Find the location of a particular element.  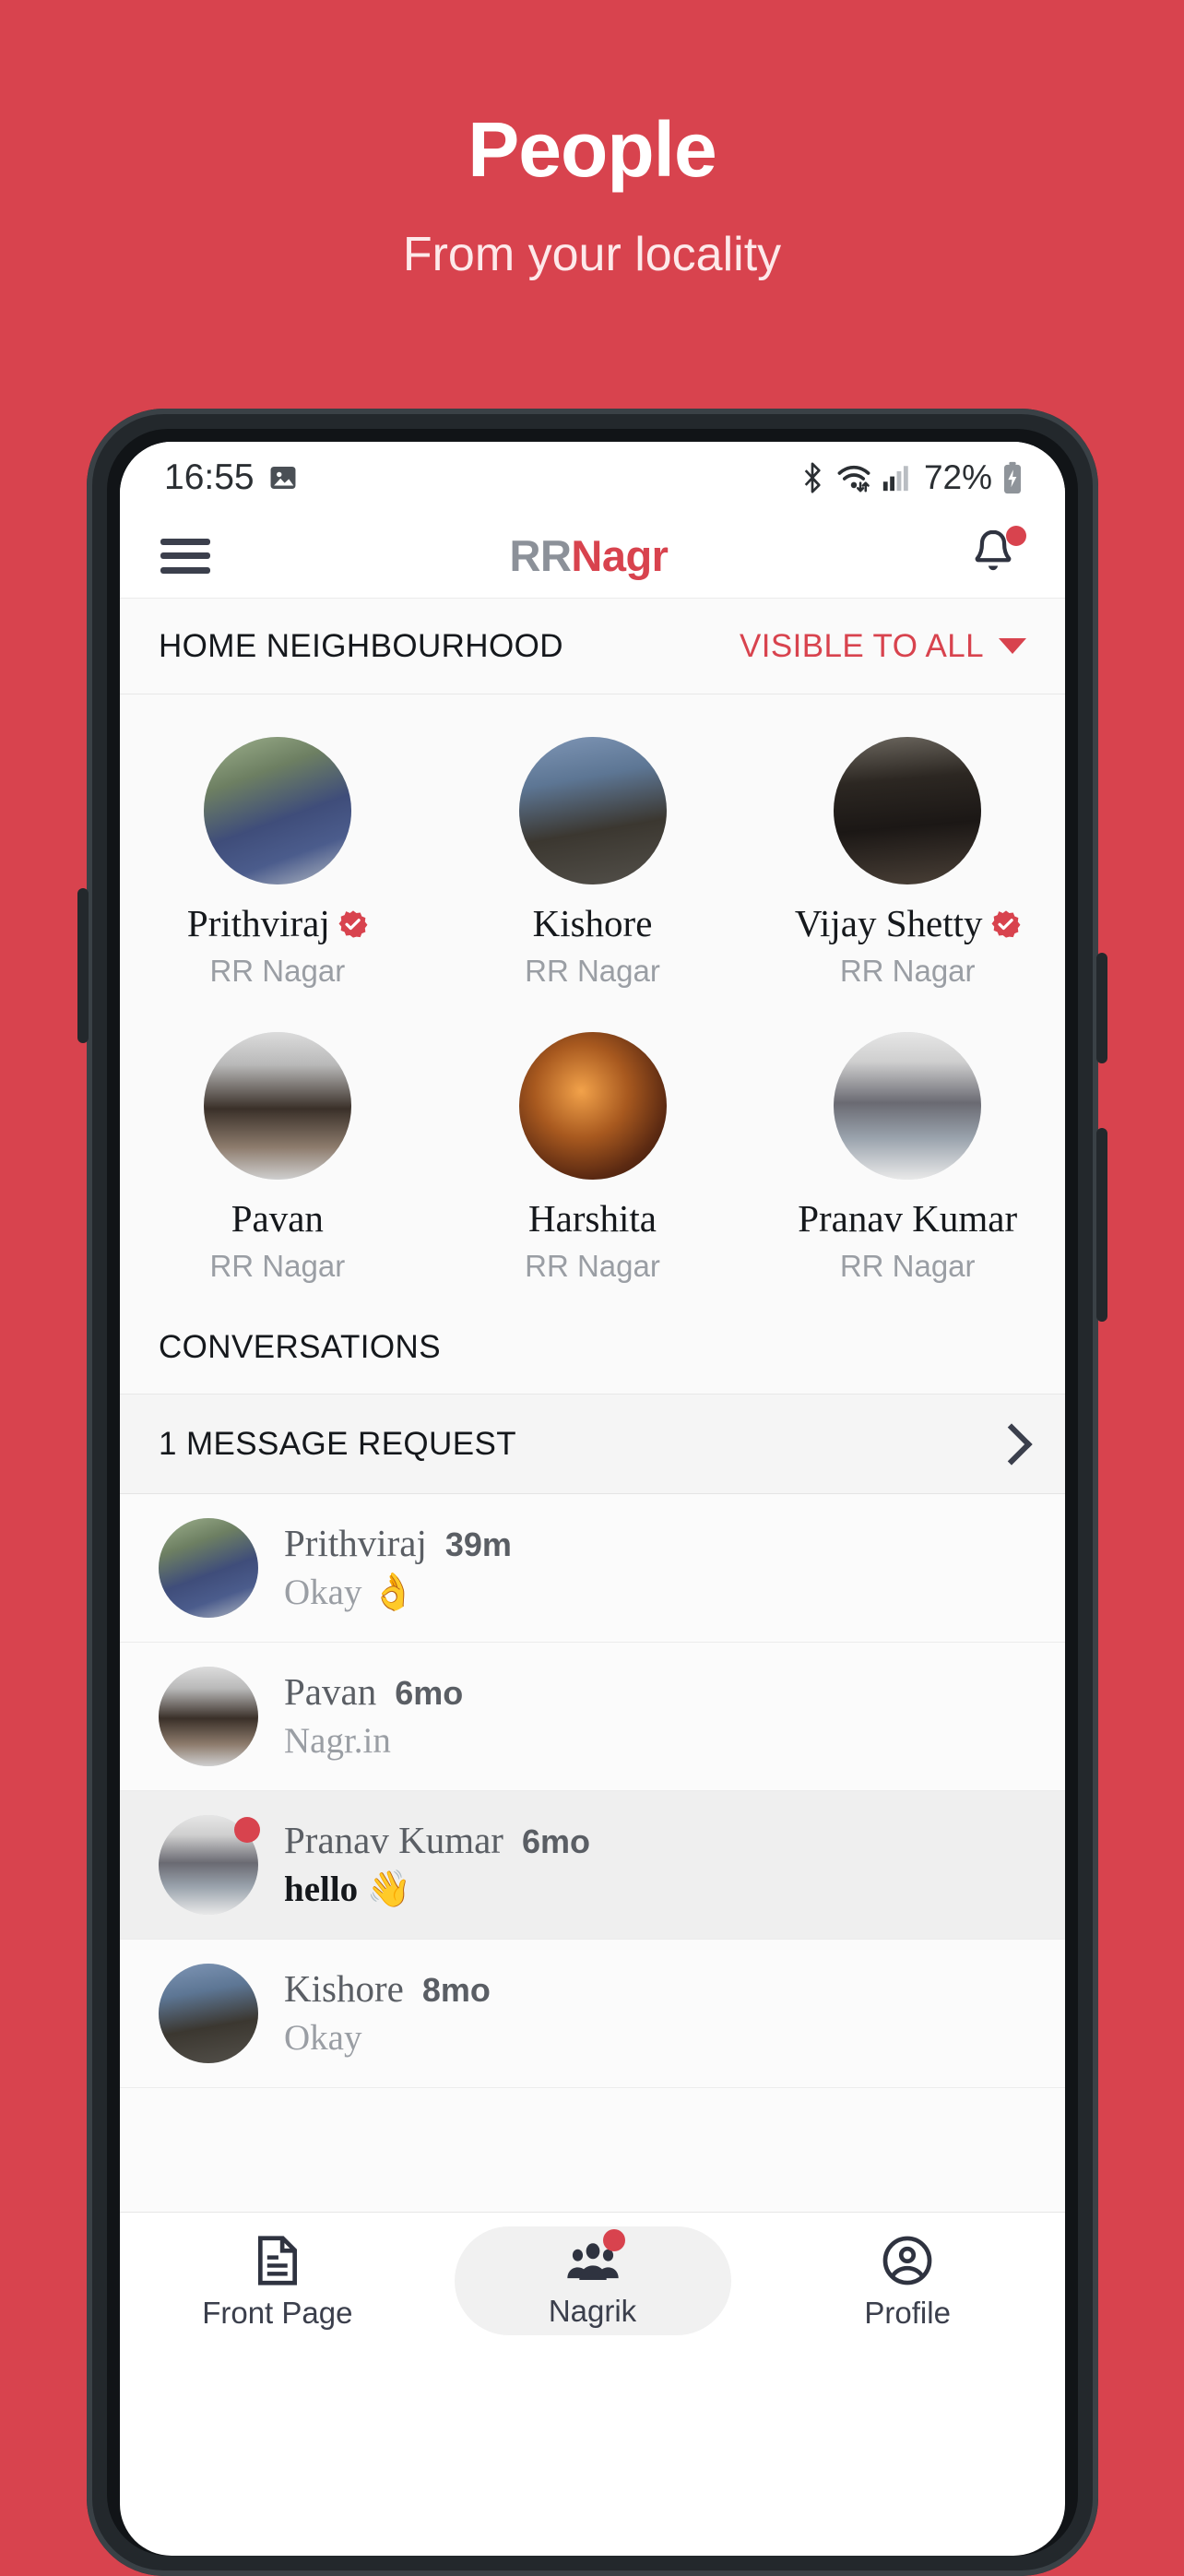

chat-preview: Okay 👌 is located at coordinates (350, 1593).